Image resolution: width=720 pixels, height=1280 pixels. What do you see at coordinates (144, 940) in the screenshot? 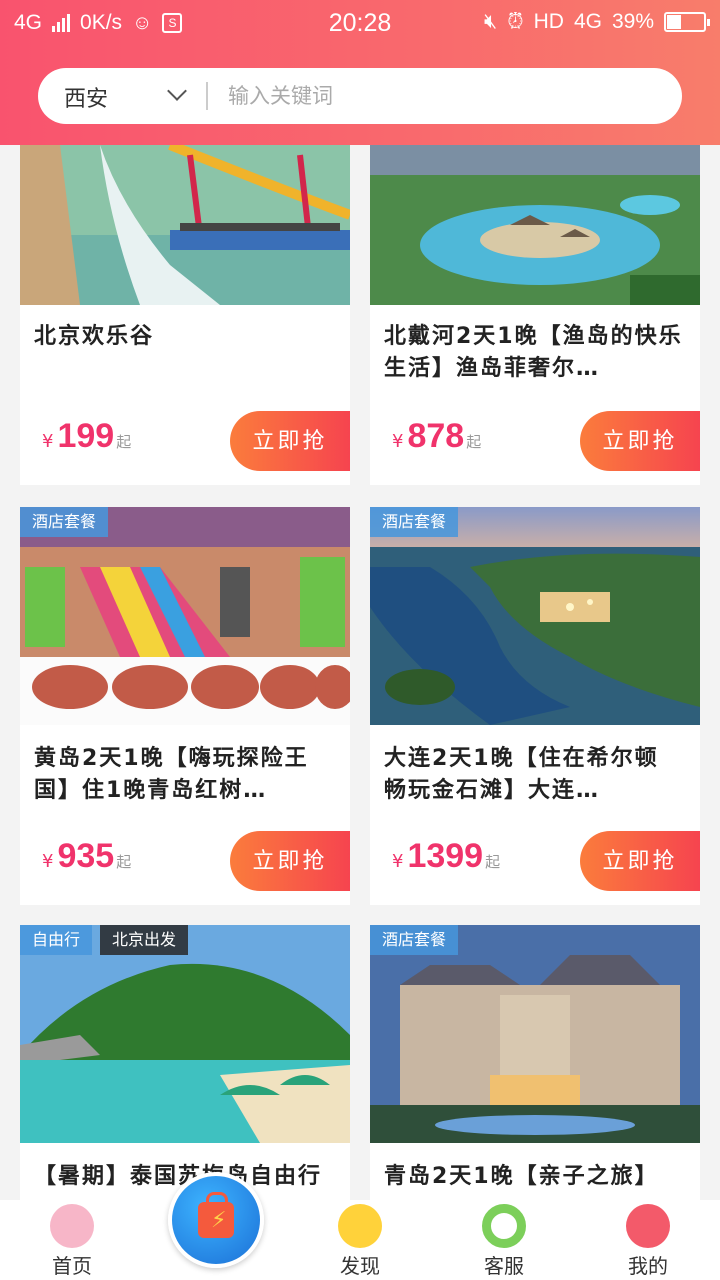
I see `departure-tag: 北京出发` at bounding box center [144, 940].